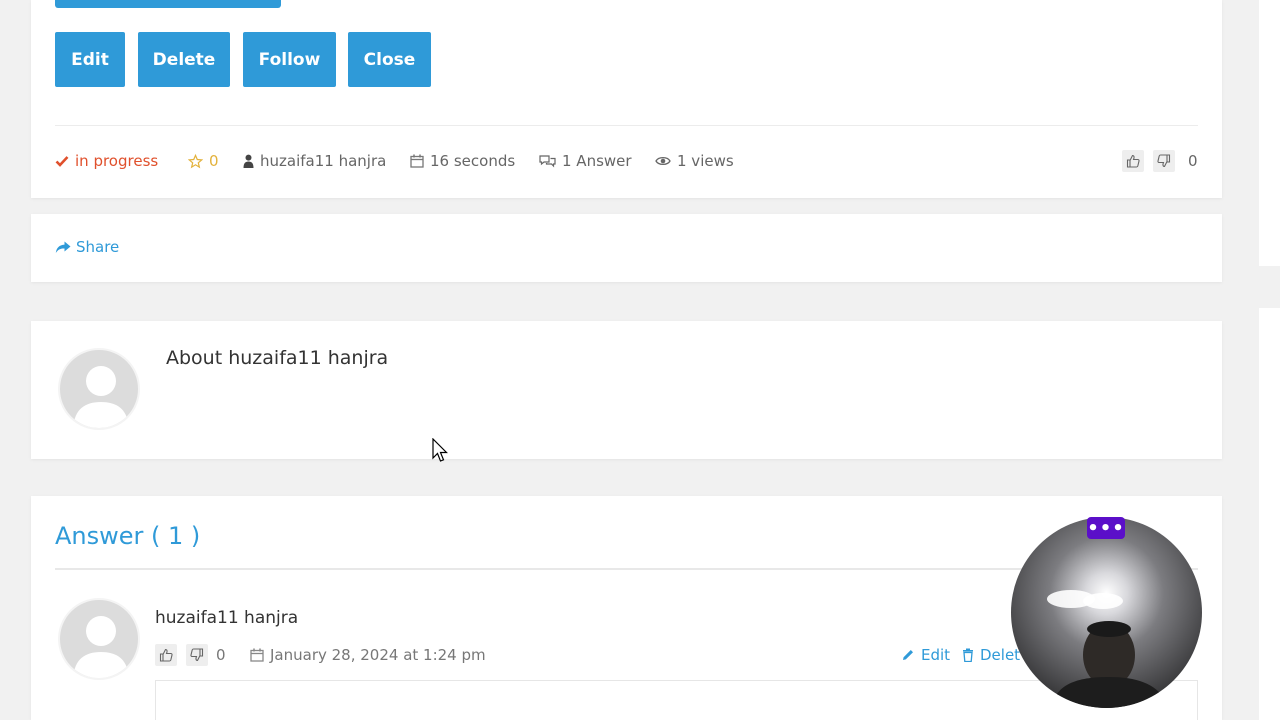 The image size is (1280, 720). I want to click on trash-icon, so click(968, 655).